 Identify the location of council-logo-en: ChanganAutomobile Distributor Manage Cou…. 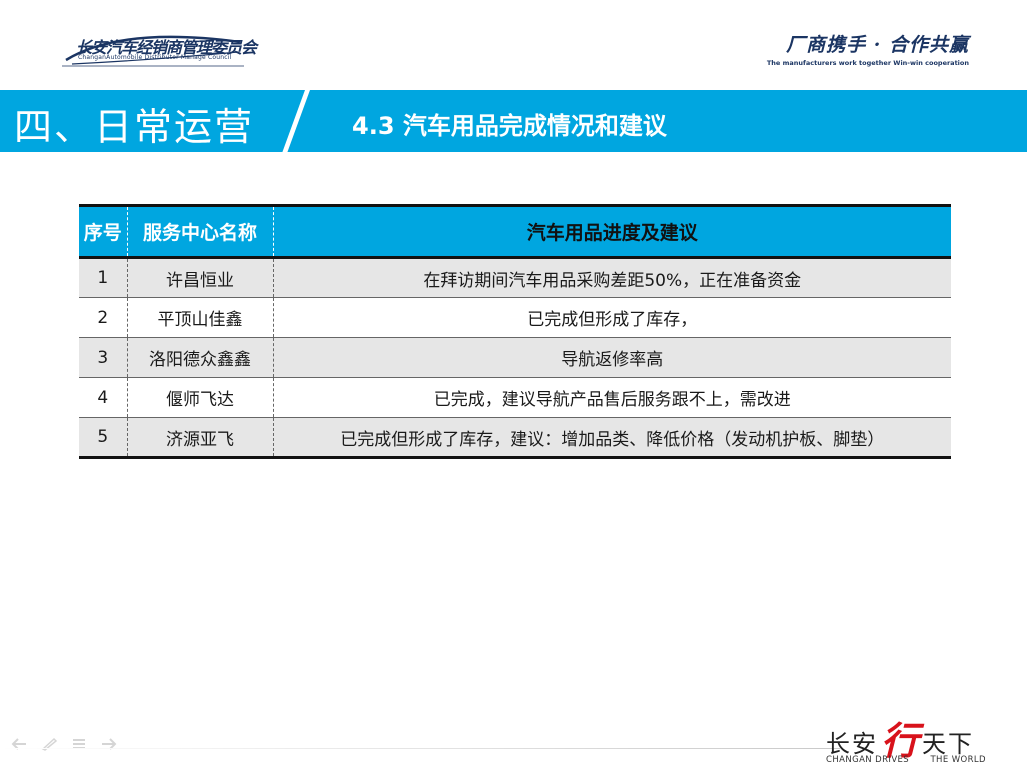
(155, 57).